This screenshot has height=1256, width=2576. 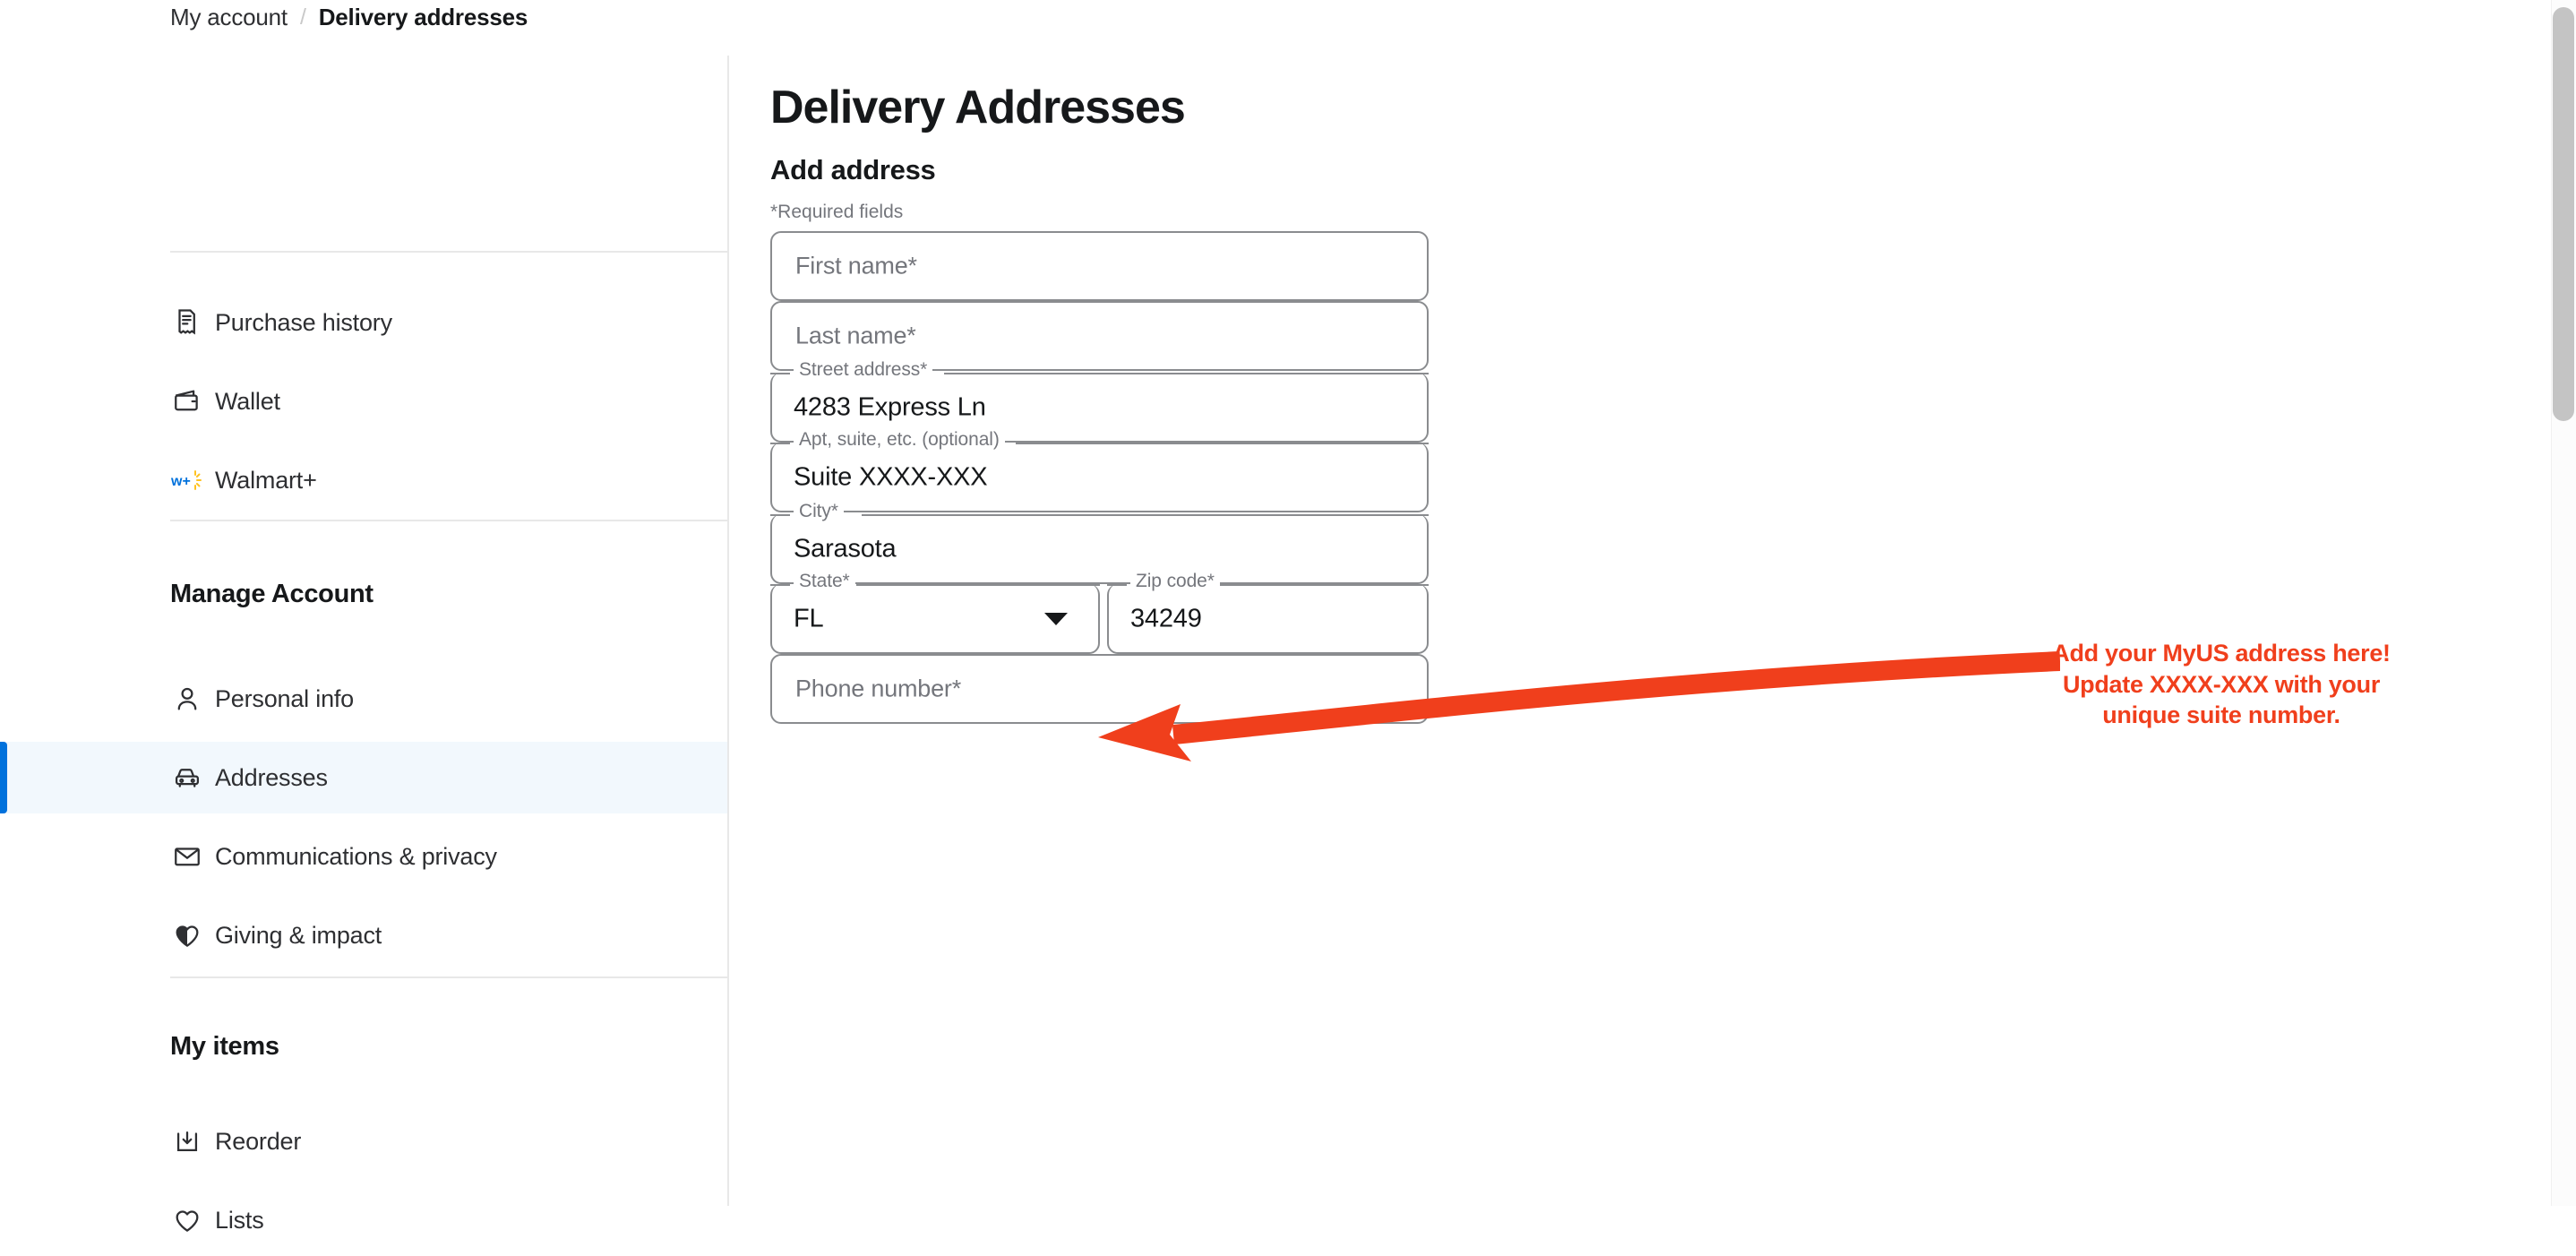 I want to click on chevron-down-icon, so click(x=1056, y=619).